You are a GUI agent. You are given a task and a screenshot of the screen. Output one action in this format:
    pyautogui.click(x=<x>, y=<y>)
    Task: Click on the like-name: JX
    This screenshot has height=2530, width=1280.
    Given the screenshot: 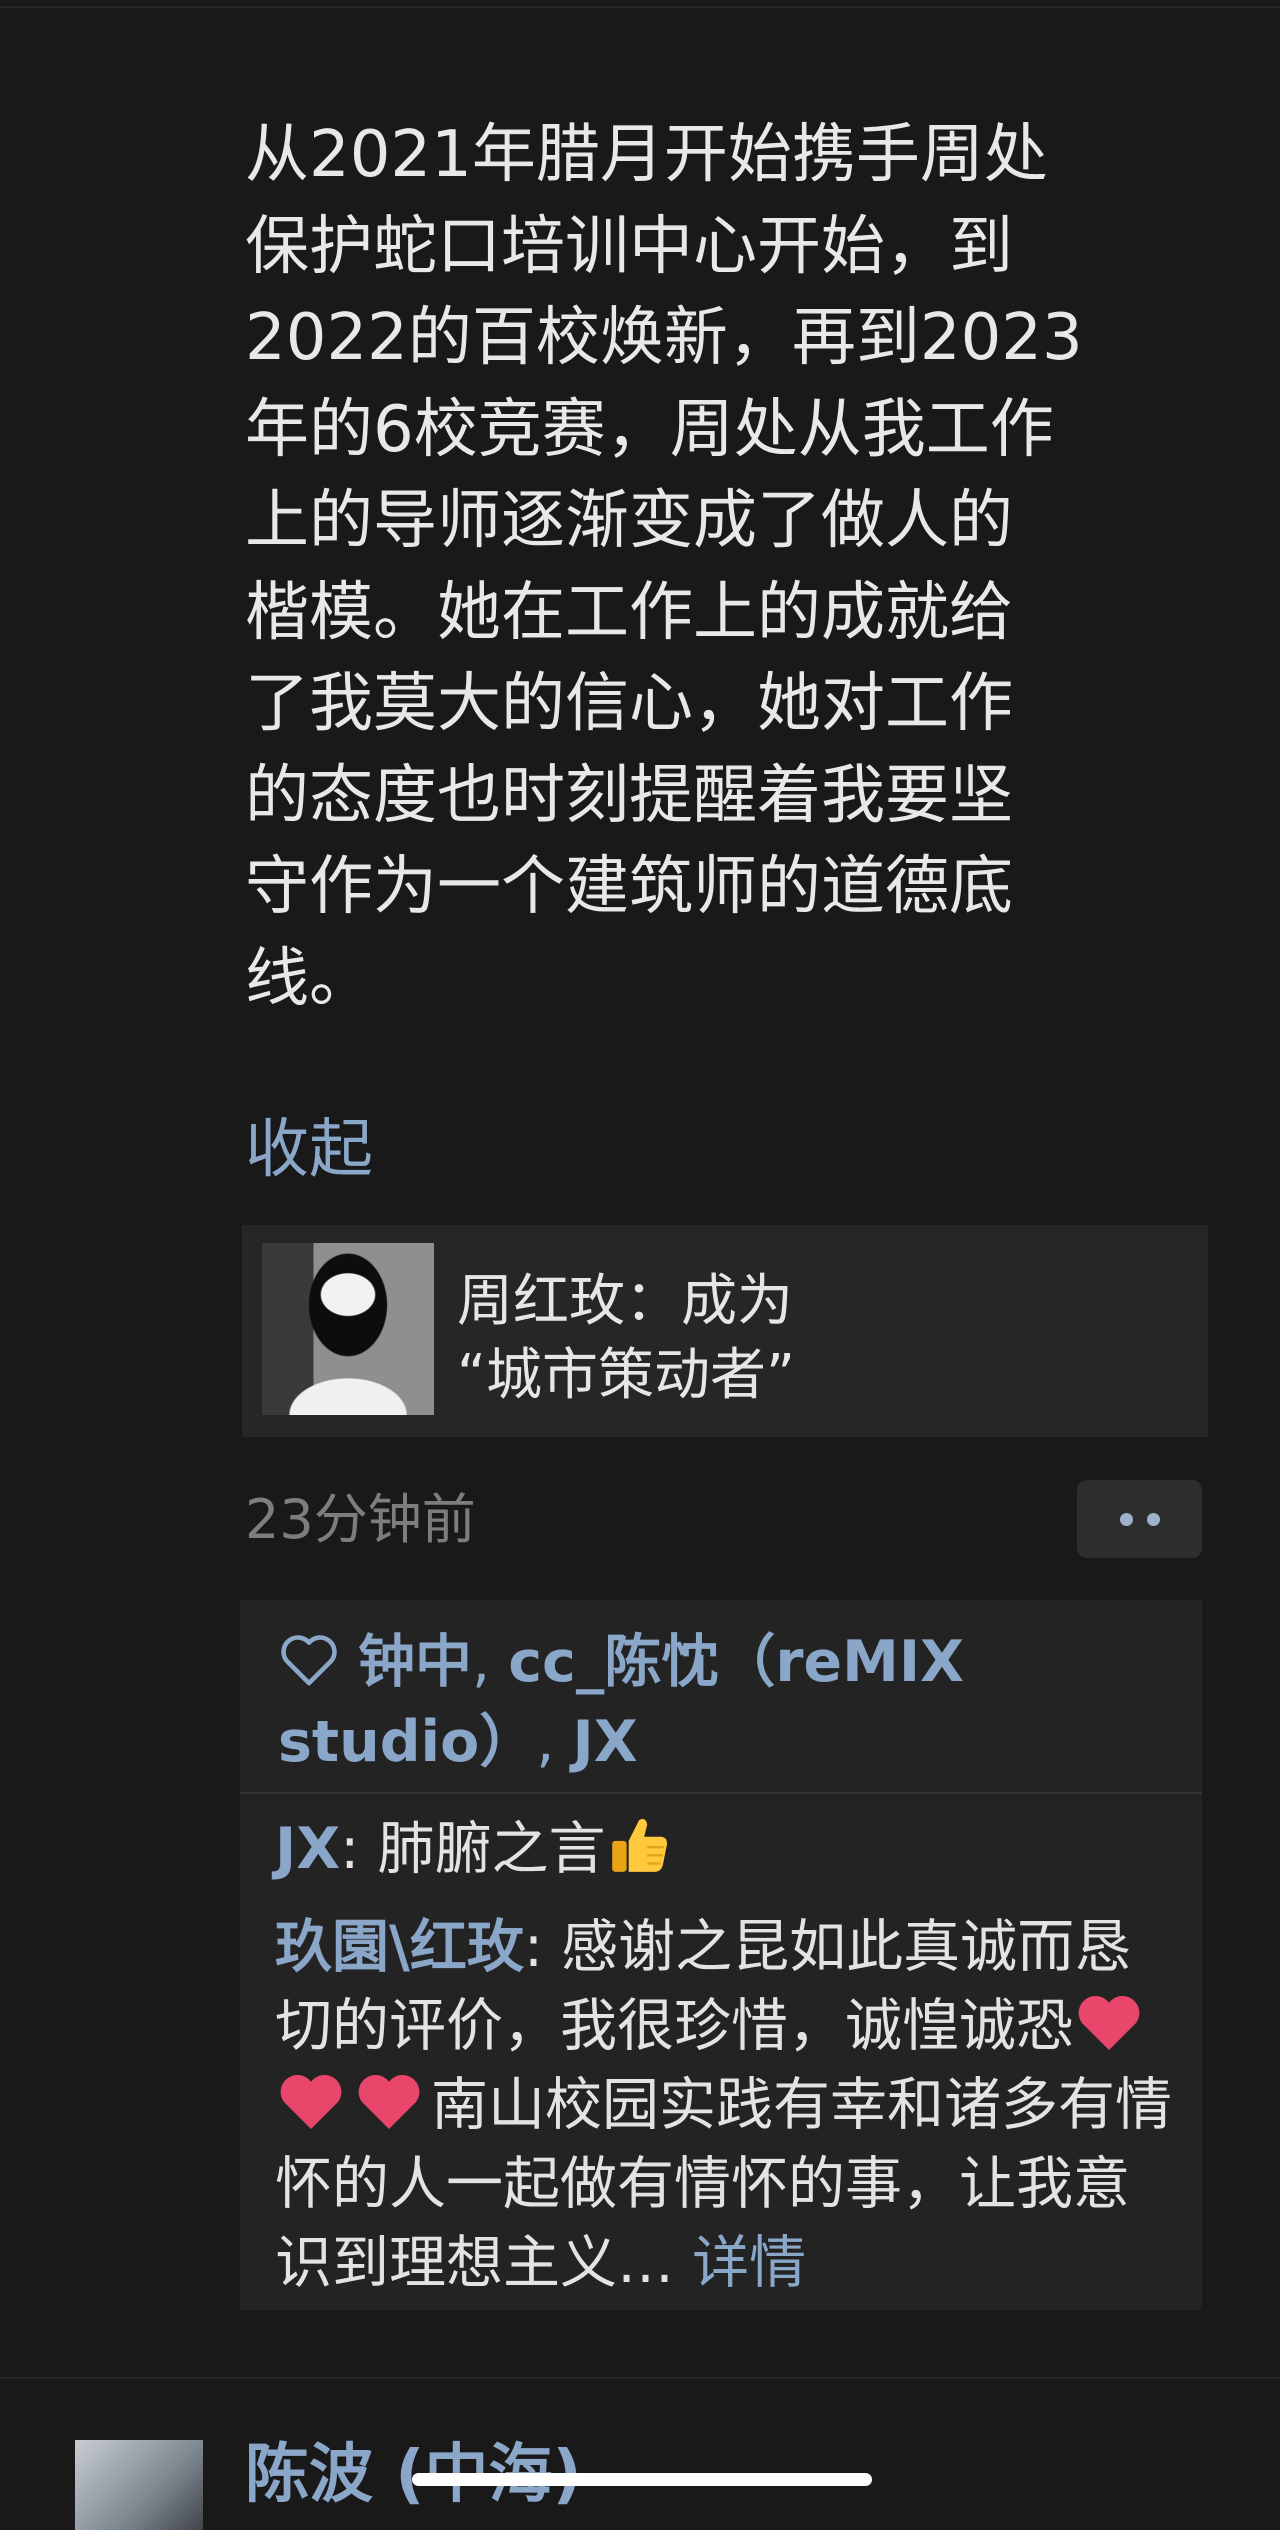 What is the action you would take?
    pyautogui.click(x=605, y=1742)
    